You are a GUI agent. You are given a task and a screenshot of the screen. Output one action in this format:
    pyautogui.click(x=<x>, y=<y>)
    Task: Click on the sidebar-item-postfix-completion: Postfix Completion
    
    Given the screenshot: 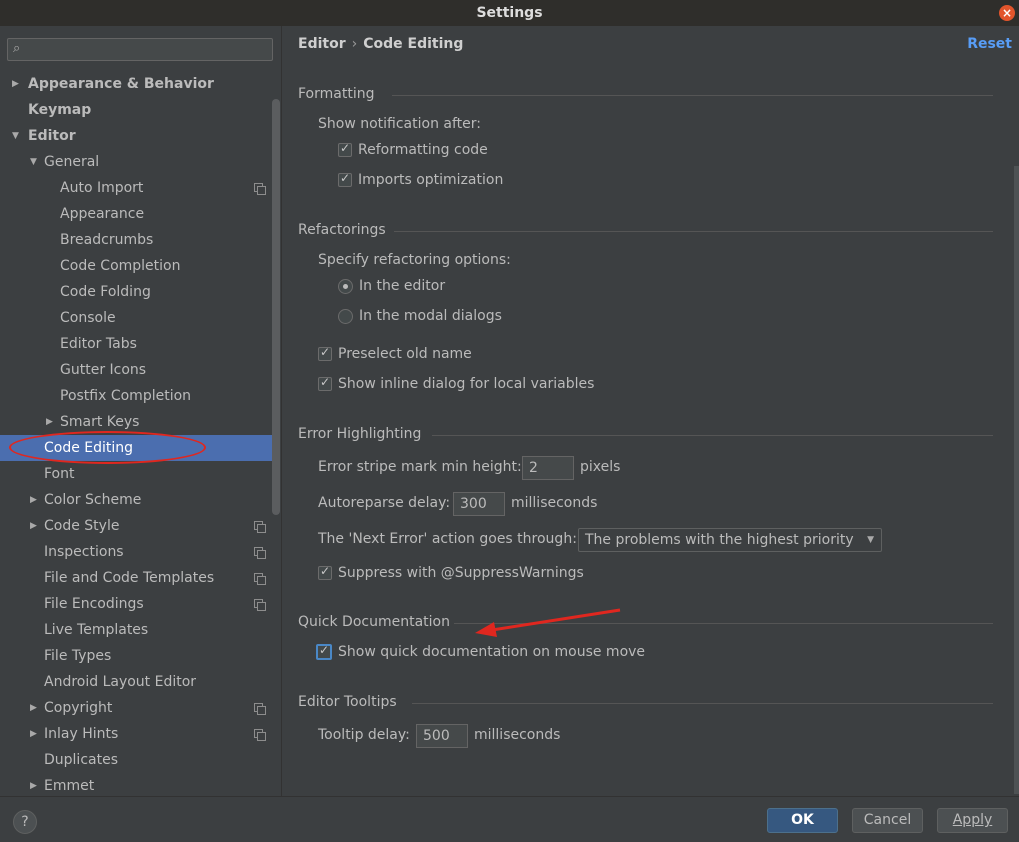 What is the action you would take?
    pyautogui.click(x=141, y=396)
    